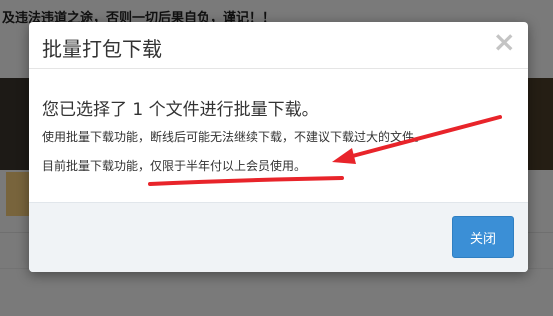  What do you see at coordinates (174, 166) in the screenshot?
I see `membership-restriction-message: 目前批量下载功能，仅限于半年付以上会员使用。` at bounding box center [174, 166].